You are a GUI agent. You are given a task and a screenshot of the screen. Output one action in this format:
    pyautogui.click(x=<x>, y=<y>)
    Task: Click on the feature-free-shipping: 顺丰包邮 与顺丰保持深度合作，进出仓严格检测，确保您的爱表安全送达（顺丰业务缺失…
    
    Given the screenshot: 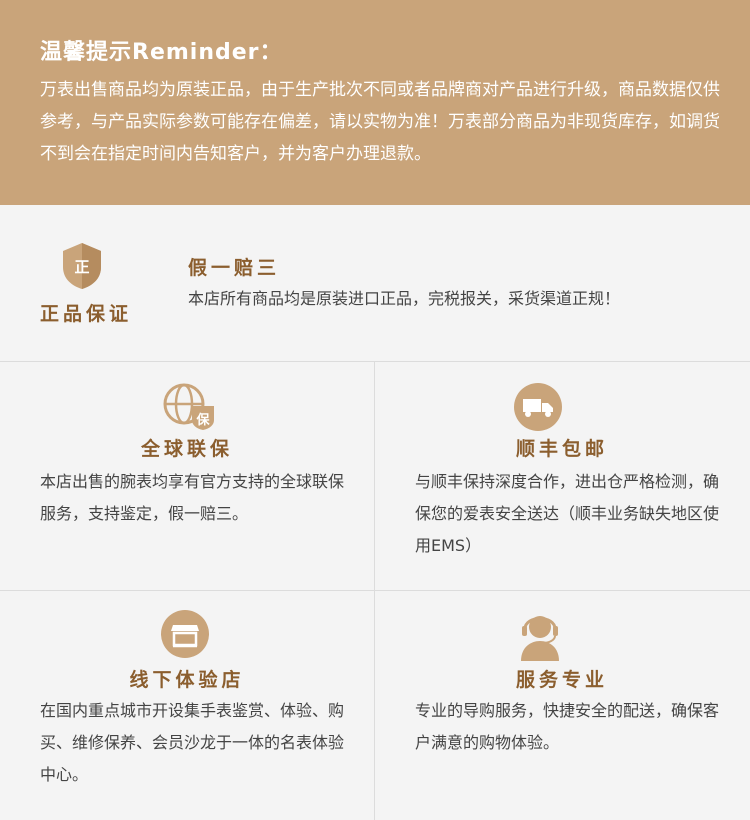 What is the action you would take?
    pyautogui.click(x=562, y=476)
    